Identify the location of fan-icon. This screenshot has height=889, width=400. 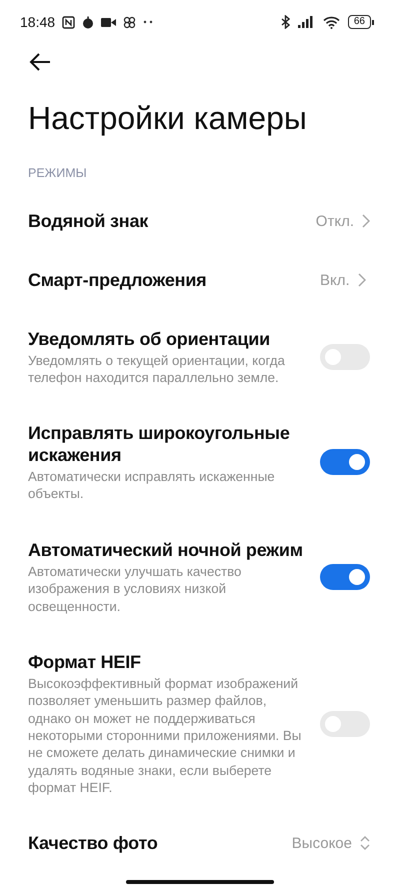
(129, 22).